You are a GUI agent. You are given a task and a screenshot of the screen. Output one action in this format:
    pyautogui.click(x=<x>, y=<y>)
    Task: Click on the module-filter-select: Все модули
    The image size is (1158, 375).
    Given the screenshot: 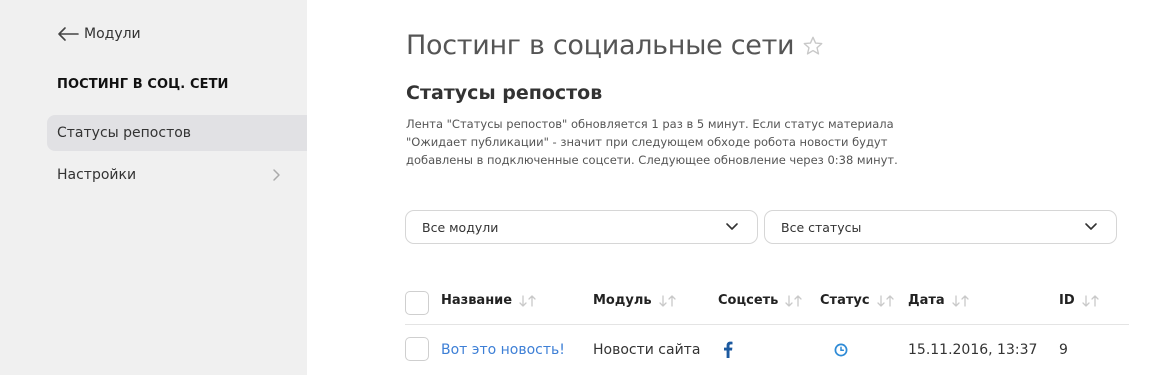 What is the action you would take?
    pyautogui.click(x=581, y=227)
    